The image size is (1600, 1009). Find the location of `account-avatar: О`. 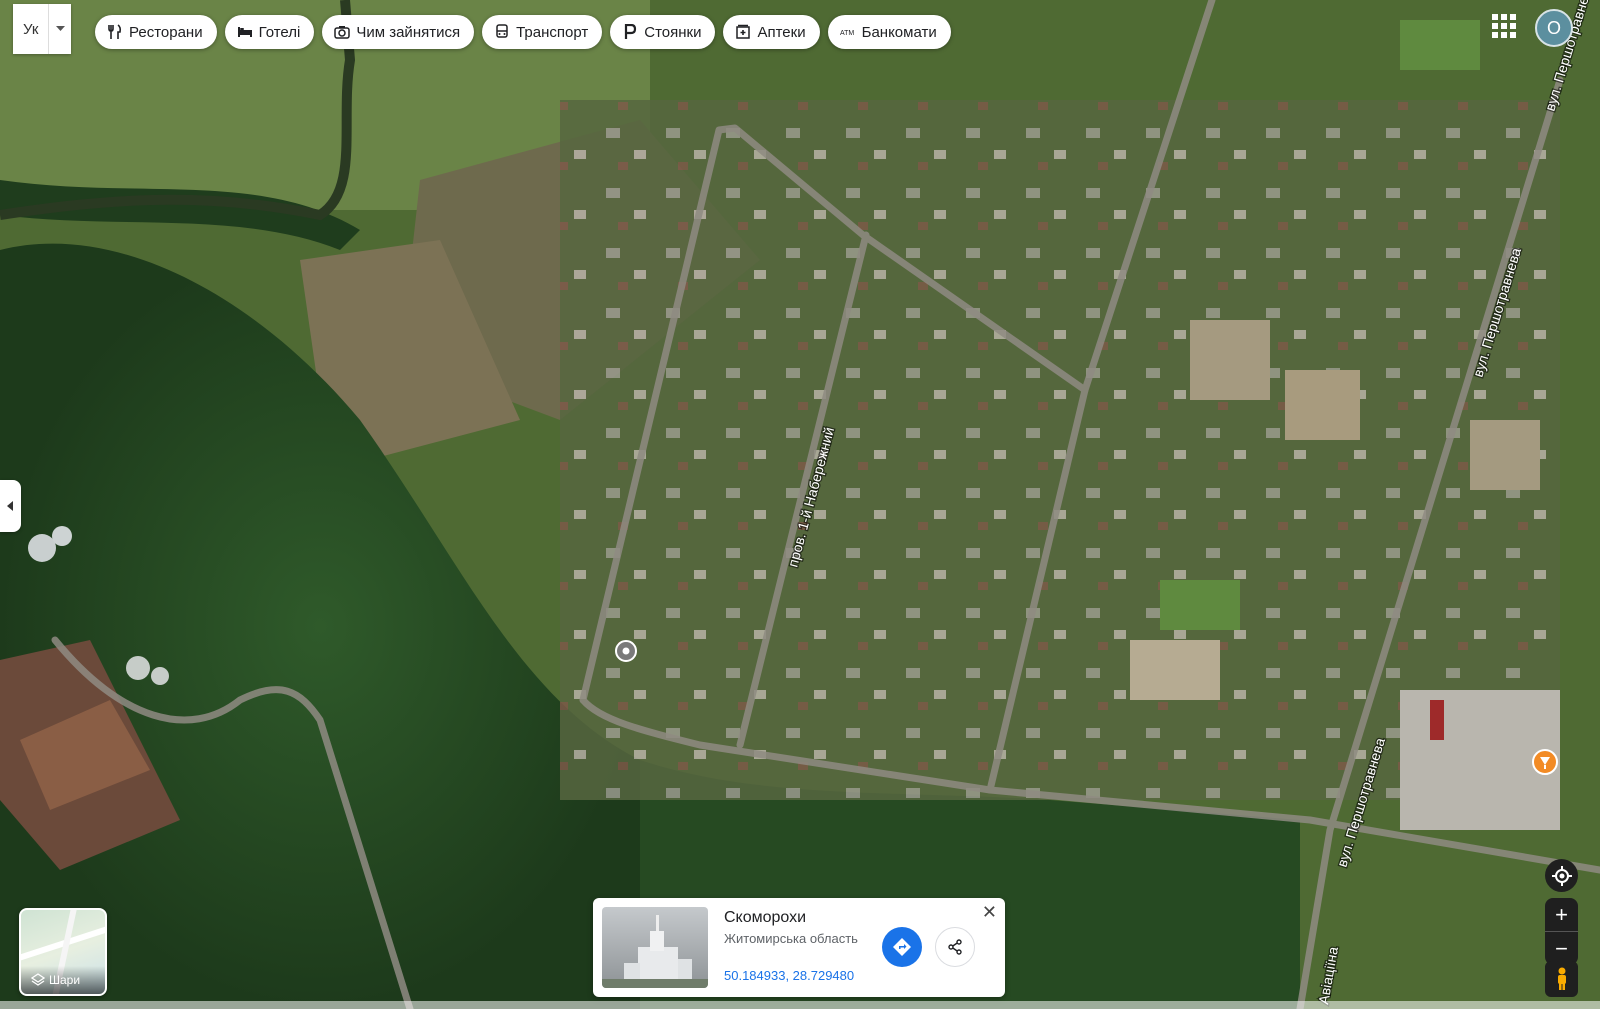

account-avatar: О is located at coordinates (1554, 28).